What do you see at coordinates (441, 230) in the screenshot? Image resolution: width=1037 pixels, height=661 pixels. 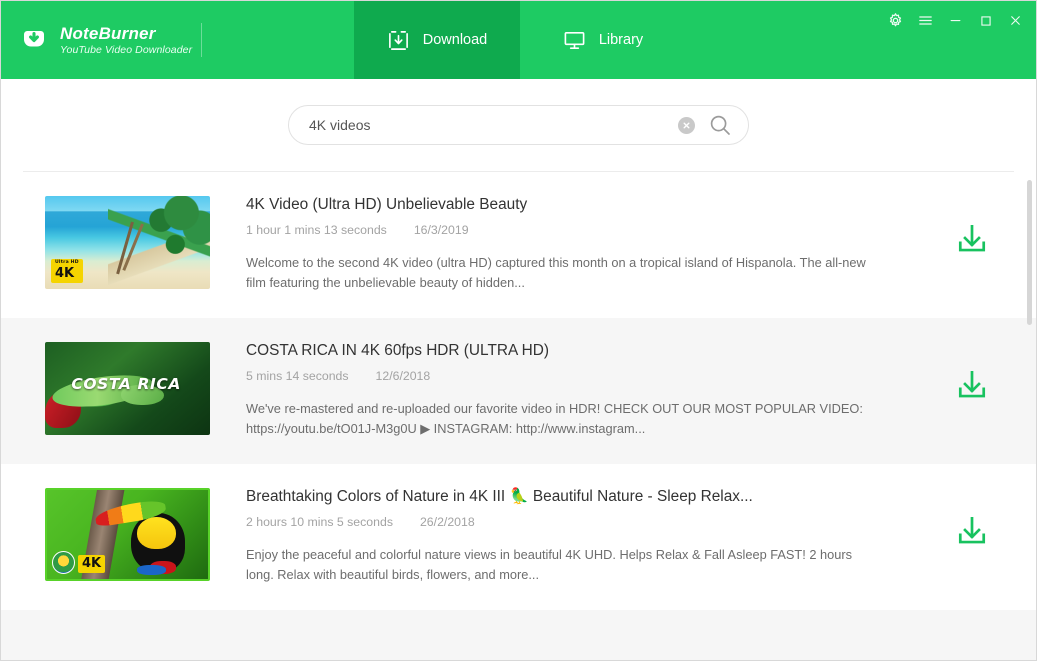 I see `video-date: 16/3/2019` at bounding box center [441, 230].